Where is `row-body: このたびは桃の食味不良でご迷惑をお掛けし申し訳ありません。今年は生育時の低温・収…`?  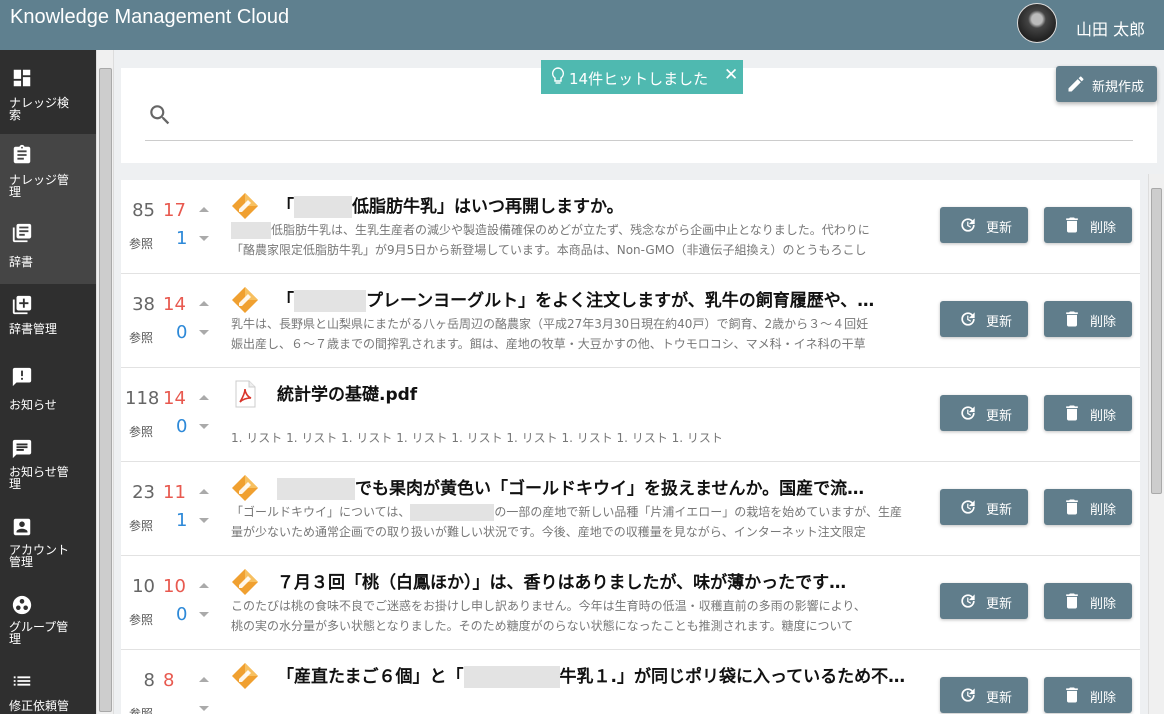 row-body: このたびは桃の食味不良でご迷惑をお掛けし申し訳ありません。今年は生育時の低温・収… is located at coordinates (576, 616).